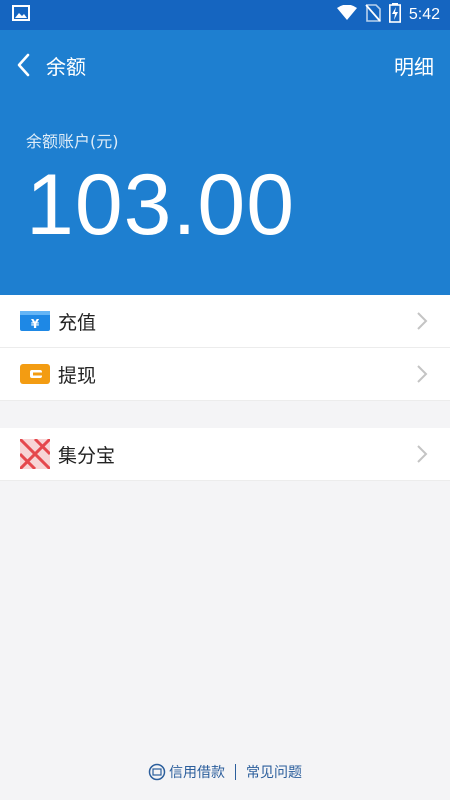 This screenshot has height=800, width=450. What do you see at coordinates (197, 773) in the screenshot?
I see `credit-loan-label: 信用借款` at bounding box center [197, 773].